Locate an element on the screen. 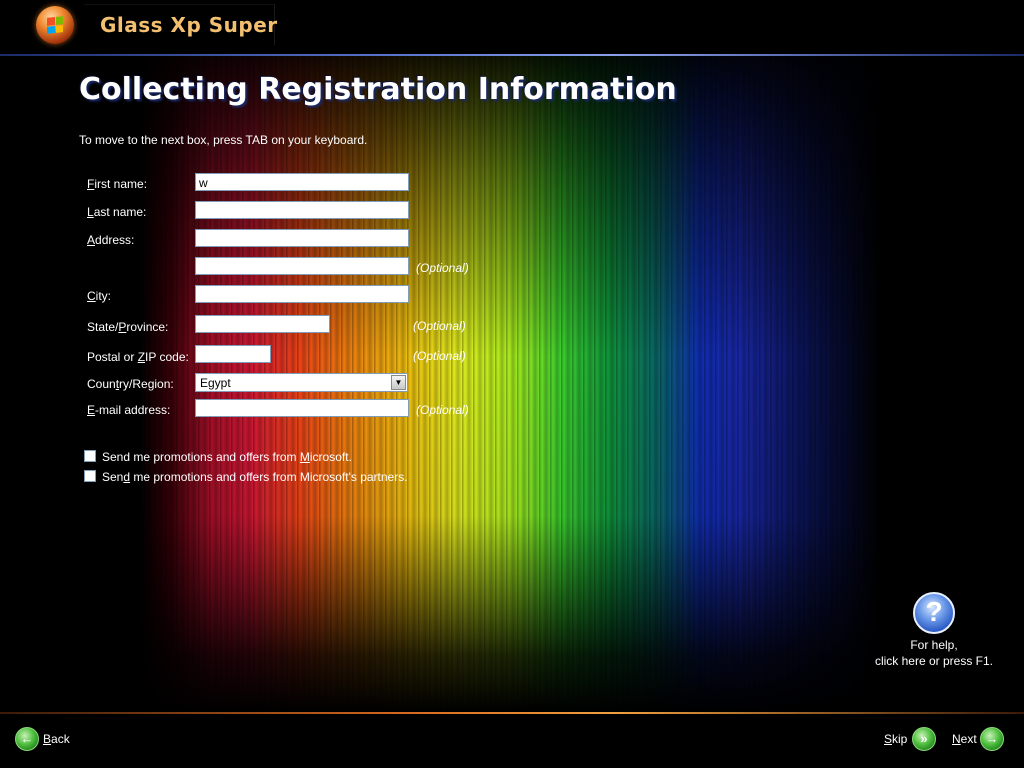 This screenshot has width=1024, height=768. windows-flag-icon is located at coordinates (55, 25).